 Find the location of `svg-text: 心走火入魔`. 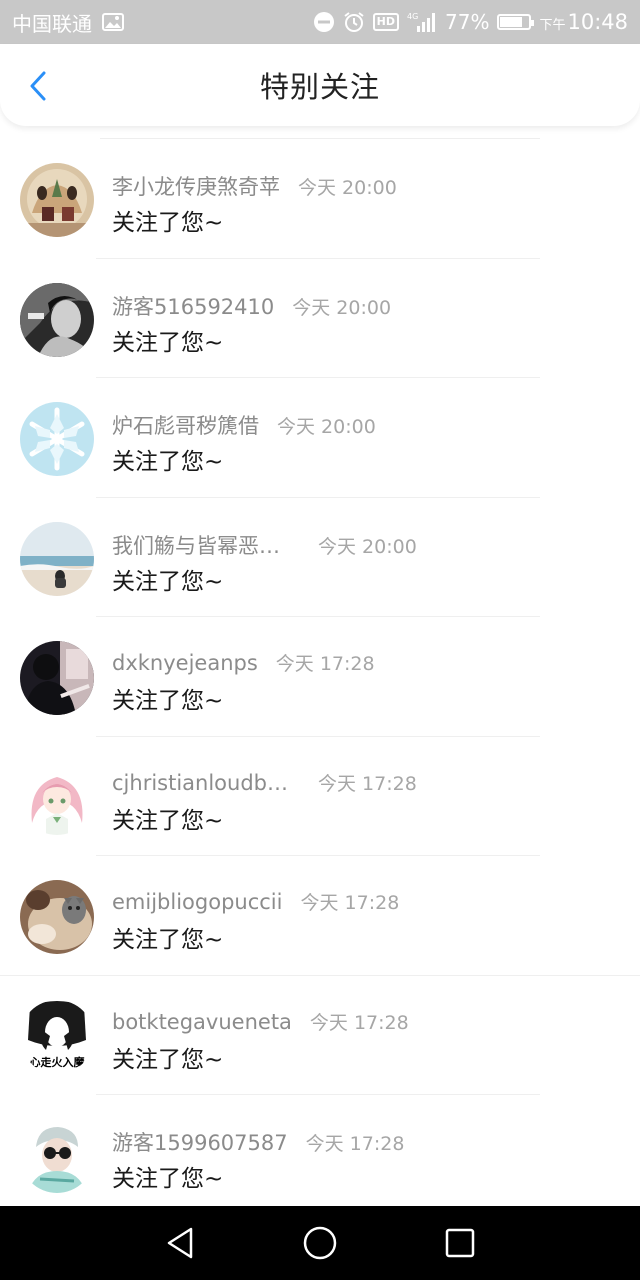

svg-text: 心走火入魔 is located at coordinates (58, 1062).